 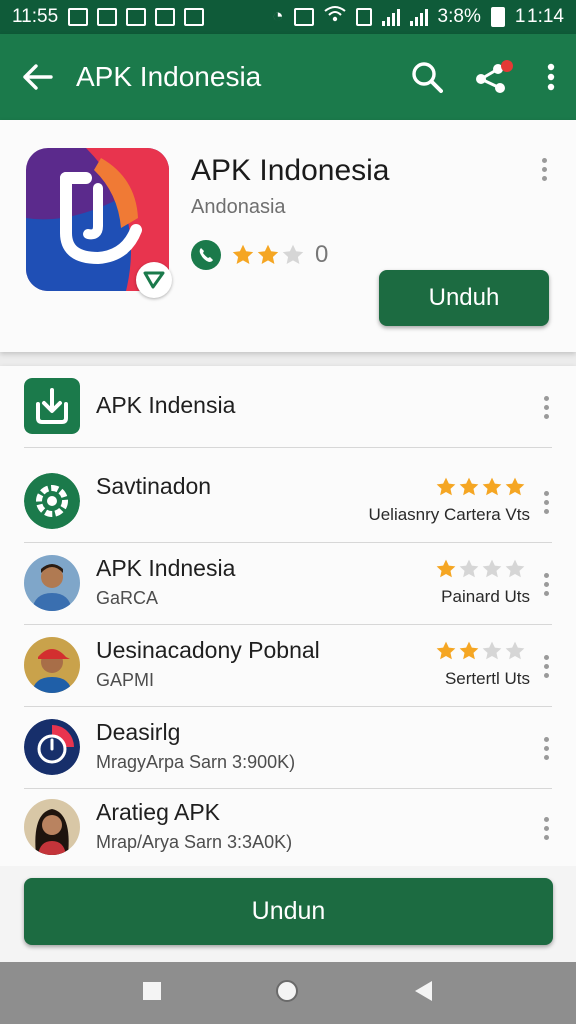 I want to click on verified-badge-icon, so click(x=154, y=280).